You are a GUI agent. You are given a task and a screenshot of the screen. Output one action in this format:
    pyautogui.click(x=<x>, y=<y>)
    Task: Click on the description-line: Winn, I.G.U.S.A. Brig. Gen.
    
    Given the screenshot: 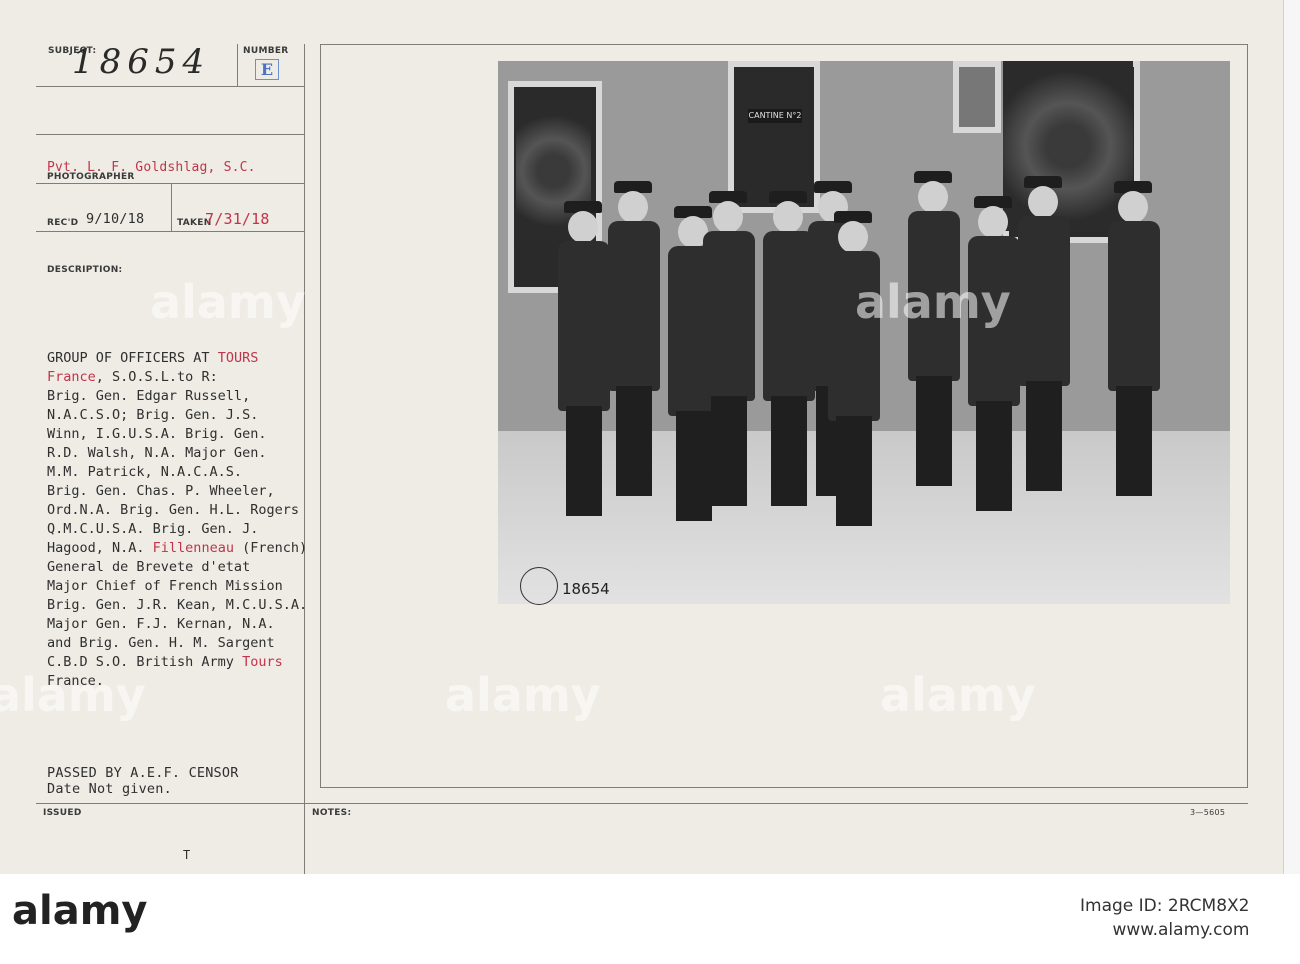 What is the action you would take?
    pyautogui.click(x=197, y=434)
    